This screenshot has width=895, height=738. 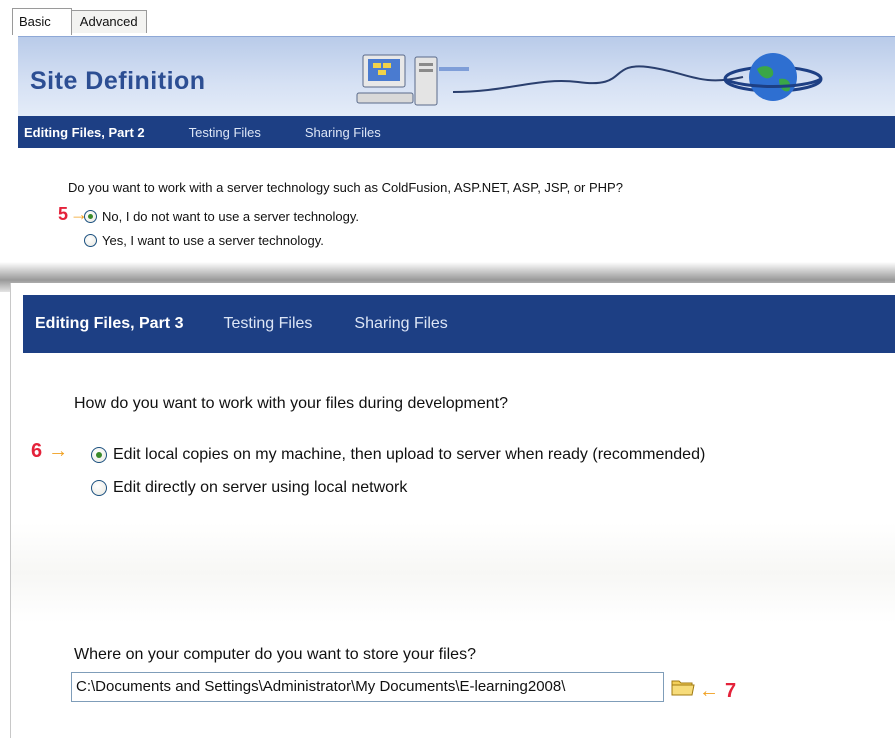 I want to click on folder-icon, so click(x=683, y=687).